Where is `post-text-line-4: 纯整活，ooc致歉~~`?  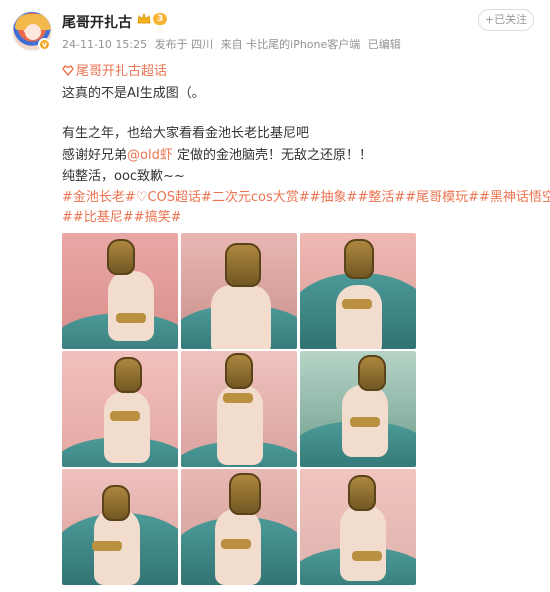
post-text-line-4: 纯整活，ooc致歉~~ is located at coordinates (123, 176).